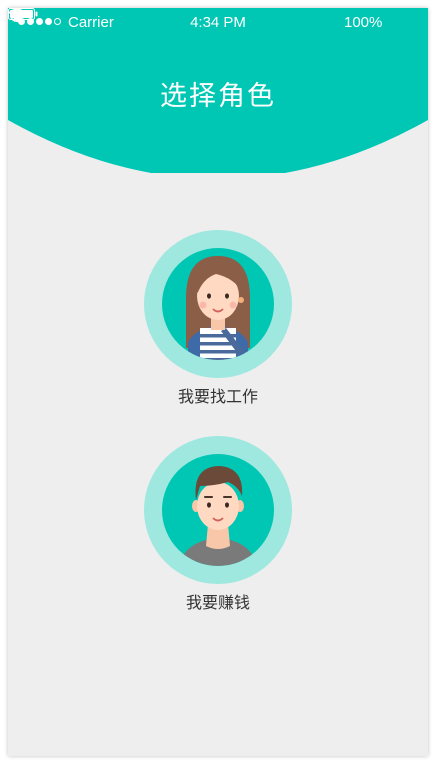  I want to click on role-job-seeker: 我要找工作, so click(218, 318).